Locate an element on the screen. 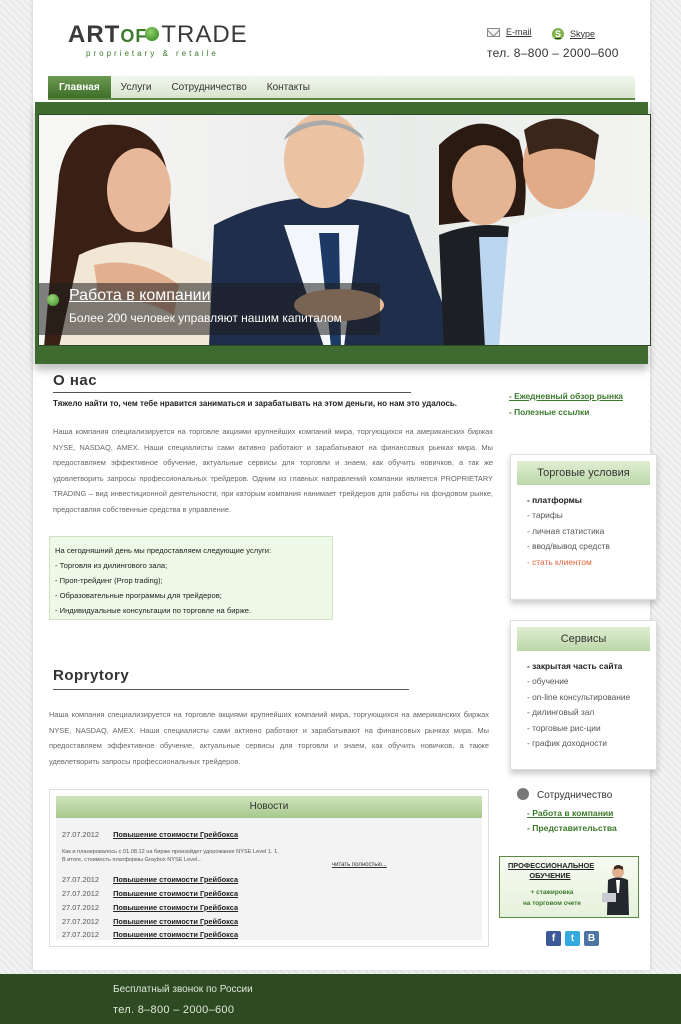 The height and width of the screenshot is (1024, 681). globe-bullet-icon is located at coordinates (53, 300).